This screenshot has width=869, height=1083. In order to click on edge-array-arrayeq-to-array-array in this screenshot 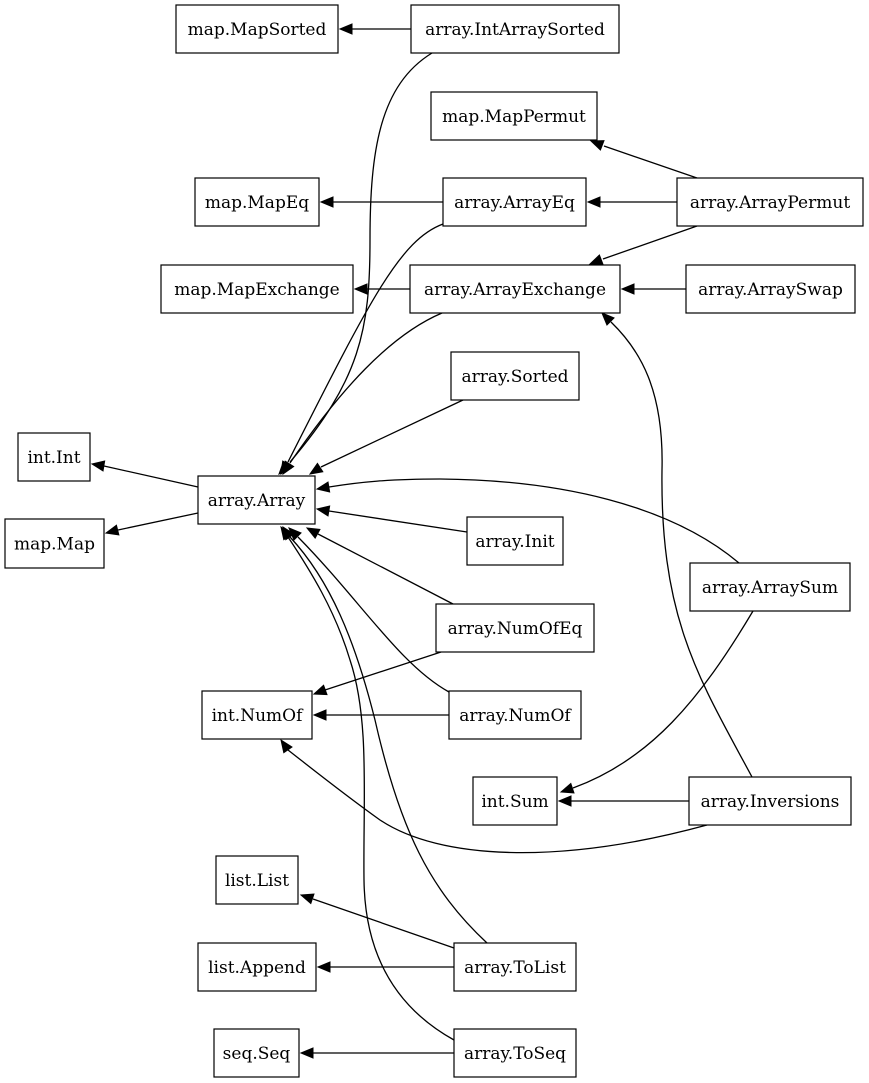, I will do `click(362, 349)`.